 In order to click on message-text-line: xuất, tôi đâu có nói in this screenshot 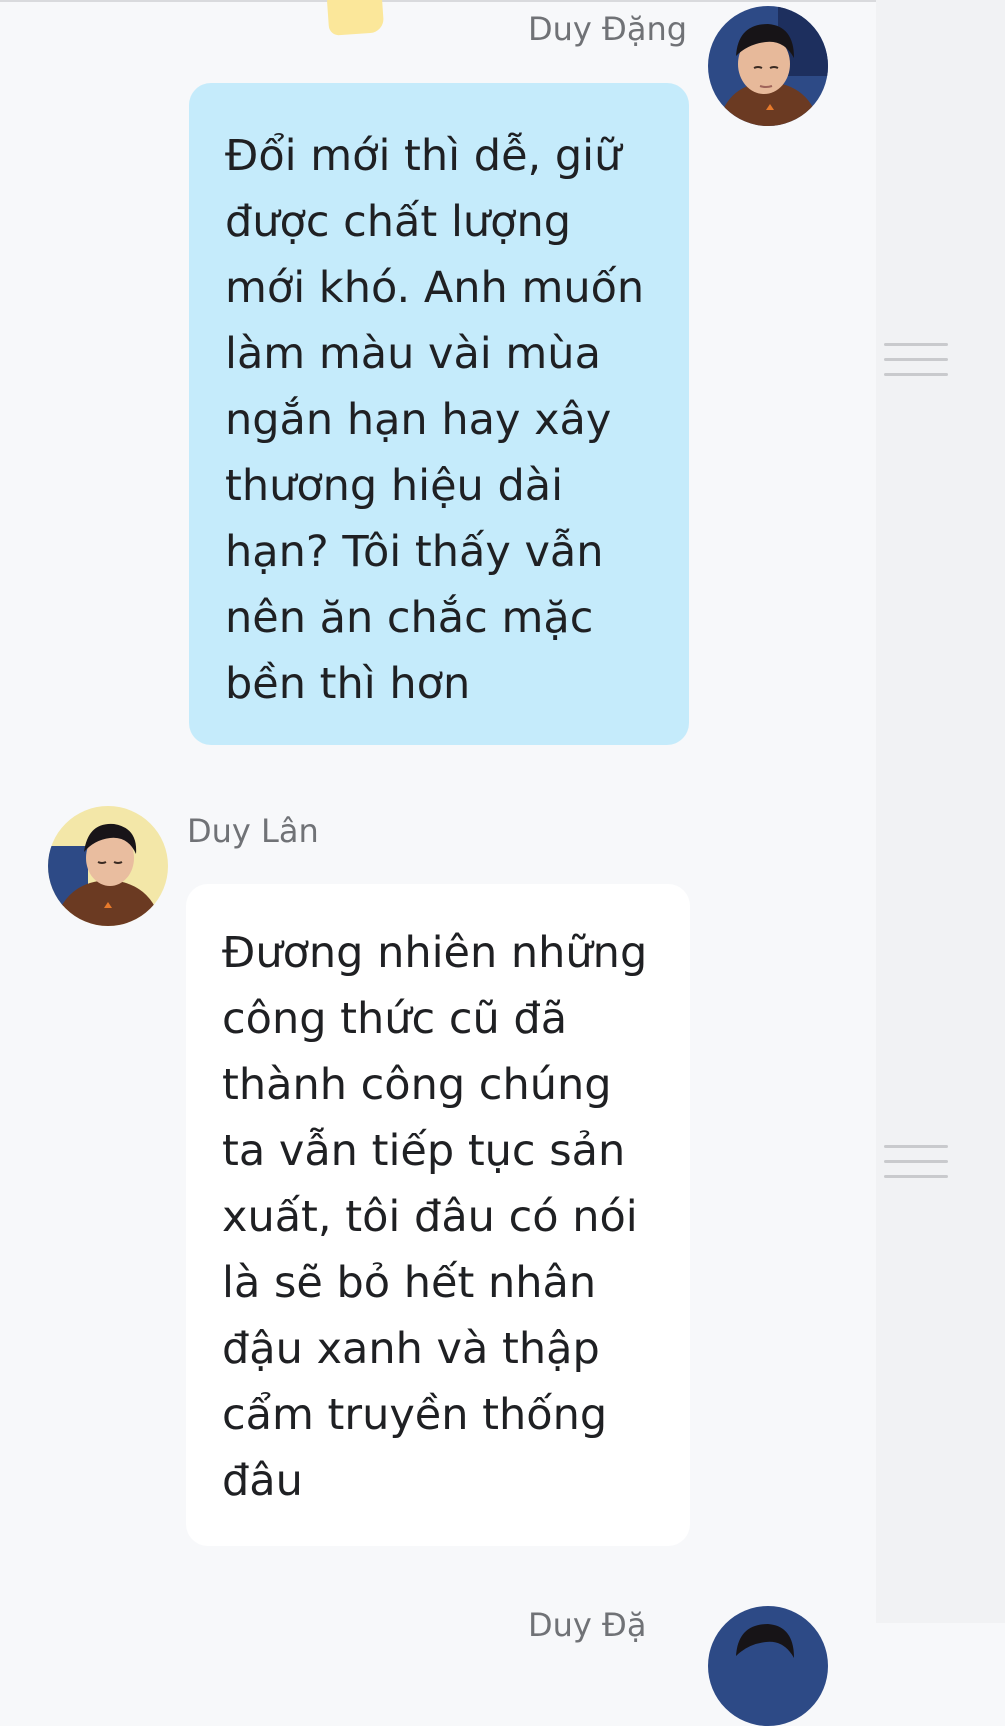, I will do `click(430, 1217)`.